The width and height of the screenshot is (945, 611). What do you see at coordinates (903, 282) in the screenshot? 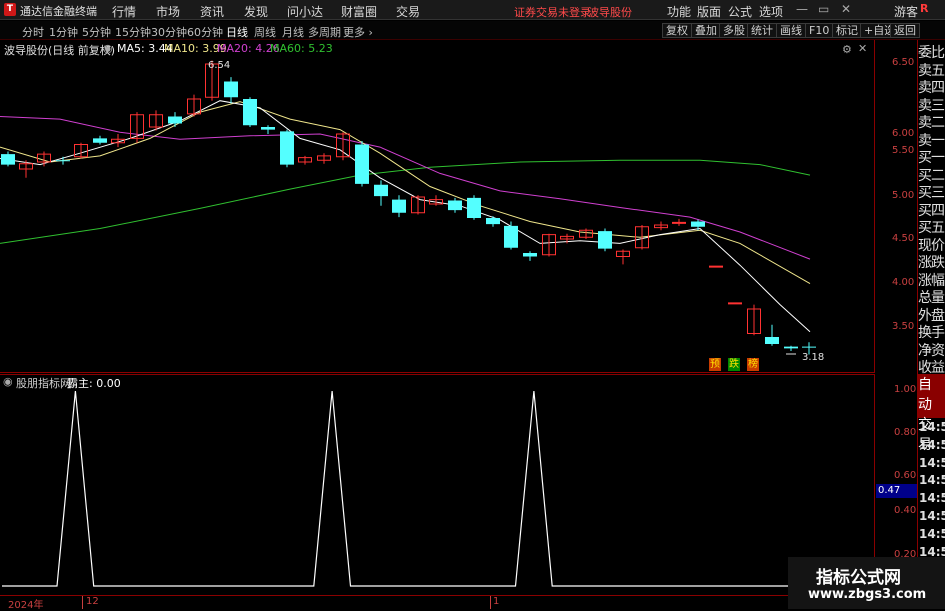
I see `price-tick: 4.00` at bounding box center [903, 282].